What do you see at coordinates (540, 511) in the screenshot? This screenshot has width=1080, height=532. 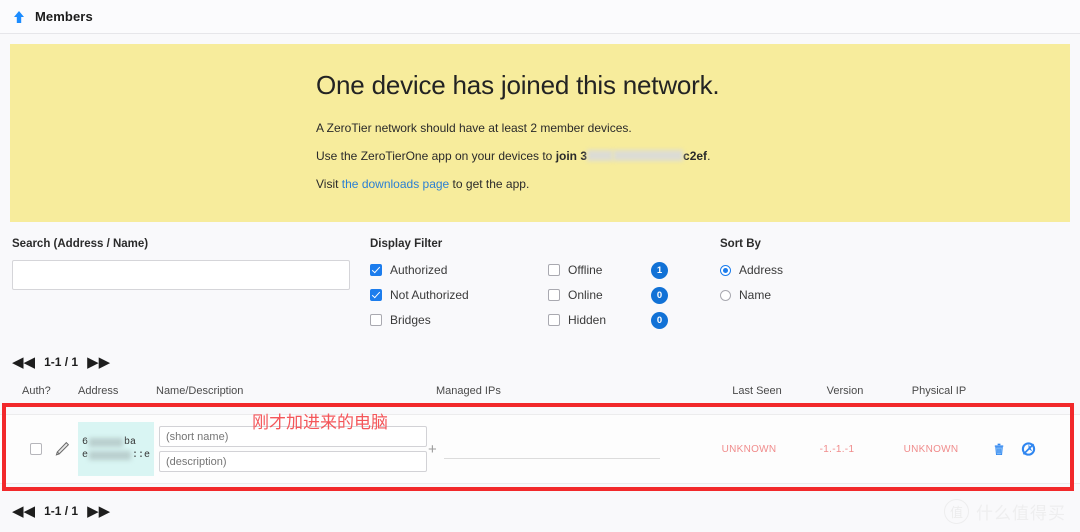 I see `pagination-bottom: ◀◀ 1-1 / 1 ▶▶` at bounding box center [540, 511].